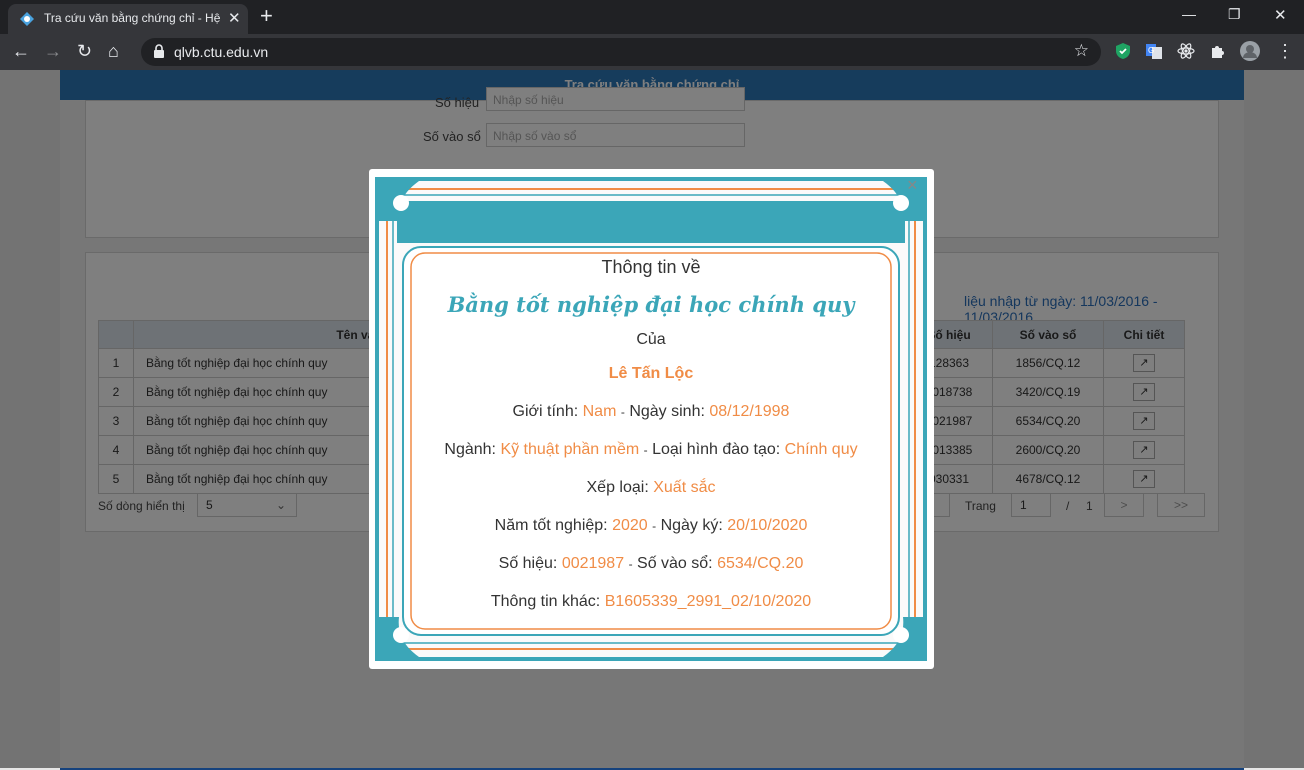 This screenshot has height=770, width=1304. I want to click on translate-extension-icon: G, so click(1154, 51).